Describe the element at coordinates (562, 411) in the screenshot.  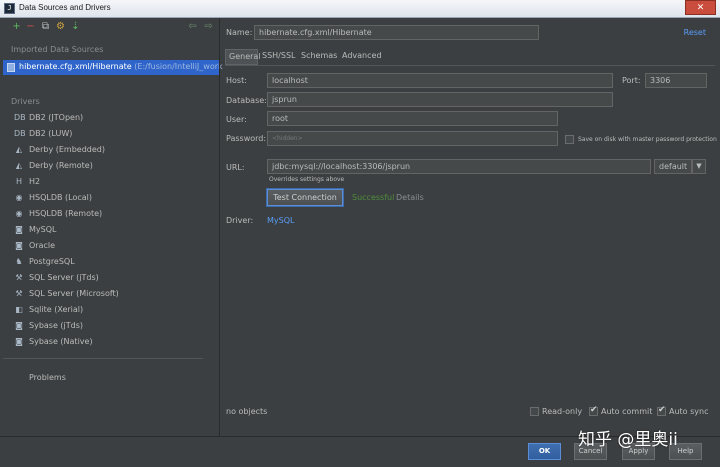
I see `read-only-label: Read-only` at that location.